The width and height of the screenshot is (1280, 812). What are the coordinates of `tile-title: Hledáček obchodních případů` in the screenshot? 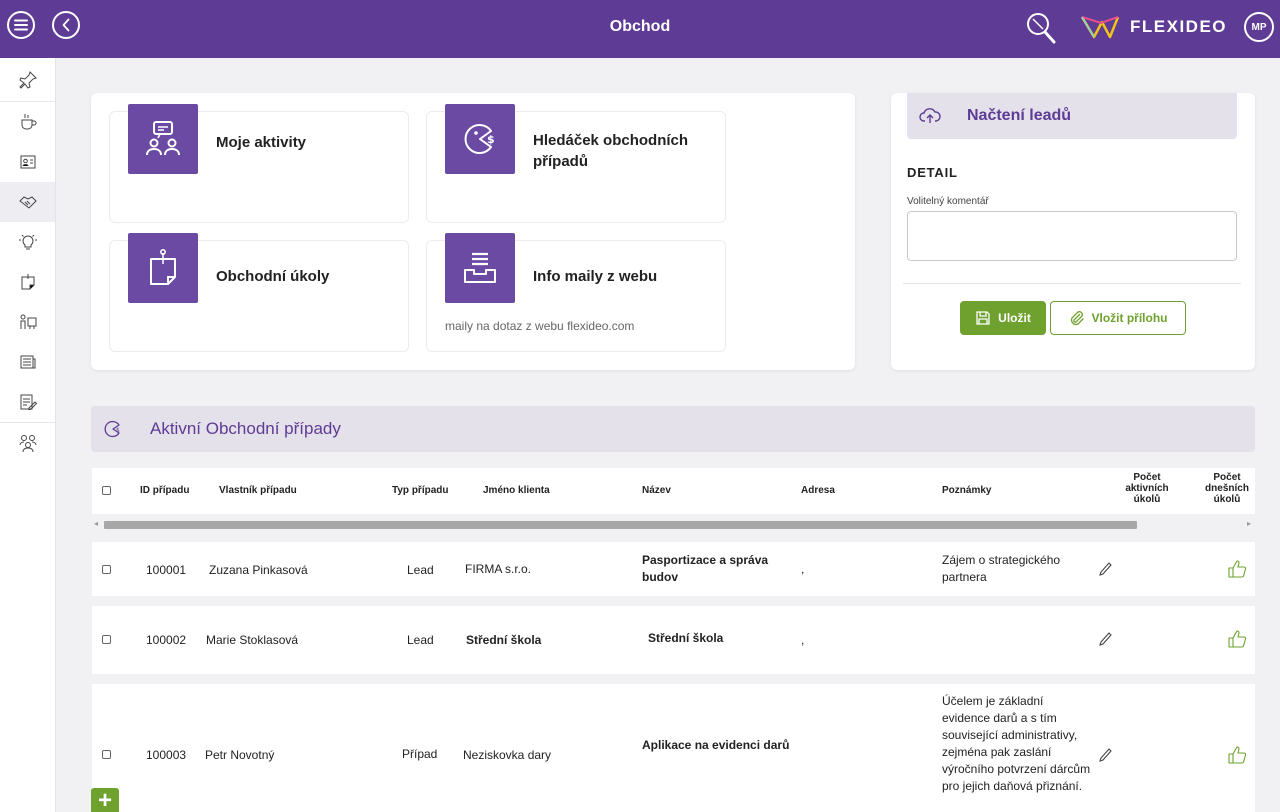 It's located at (611, 151).